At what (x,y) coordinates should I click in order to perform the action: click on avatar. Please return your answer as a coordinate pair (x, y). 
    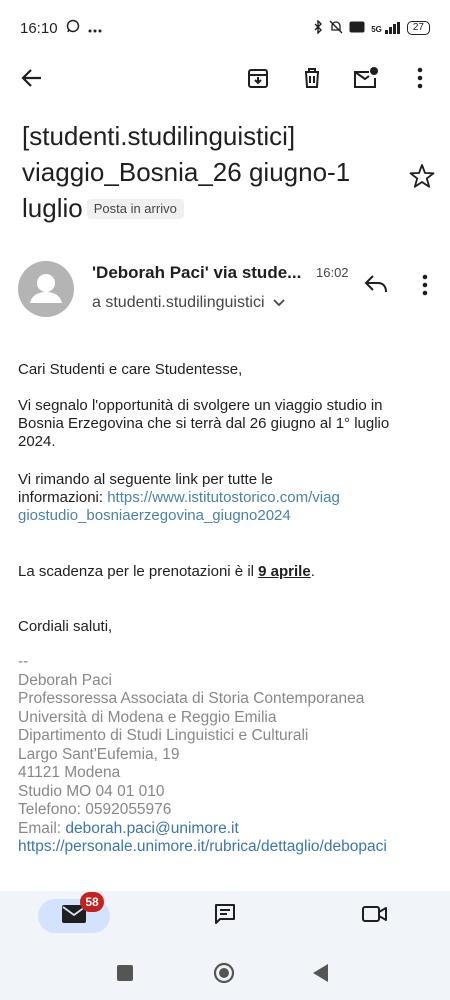
    Looking at the image, I should click on (46, 289).